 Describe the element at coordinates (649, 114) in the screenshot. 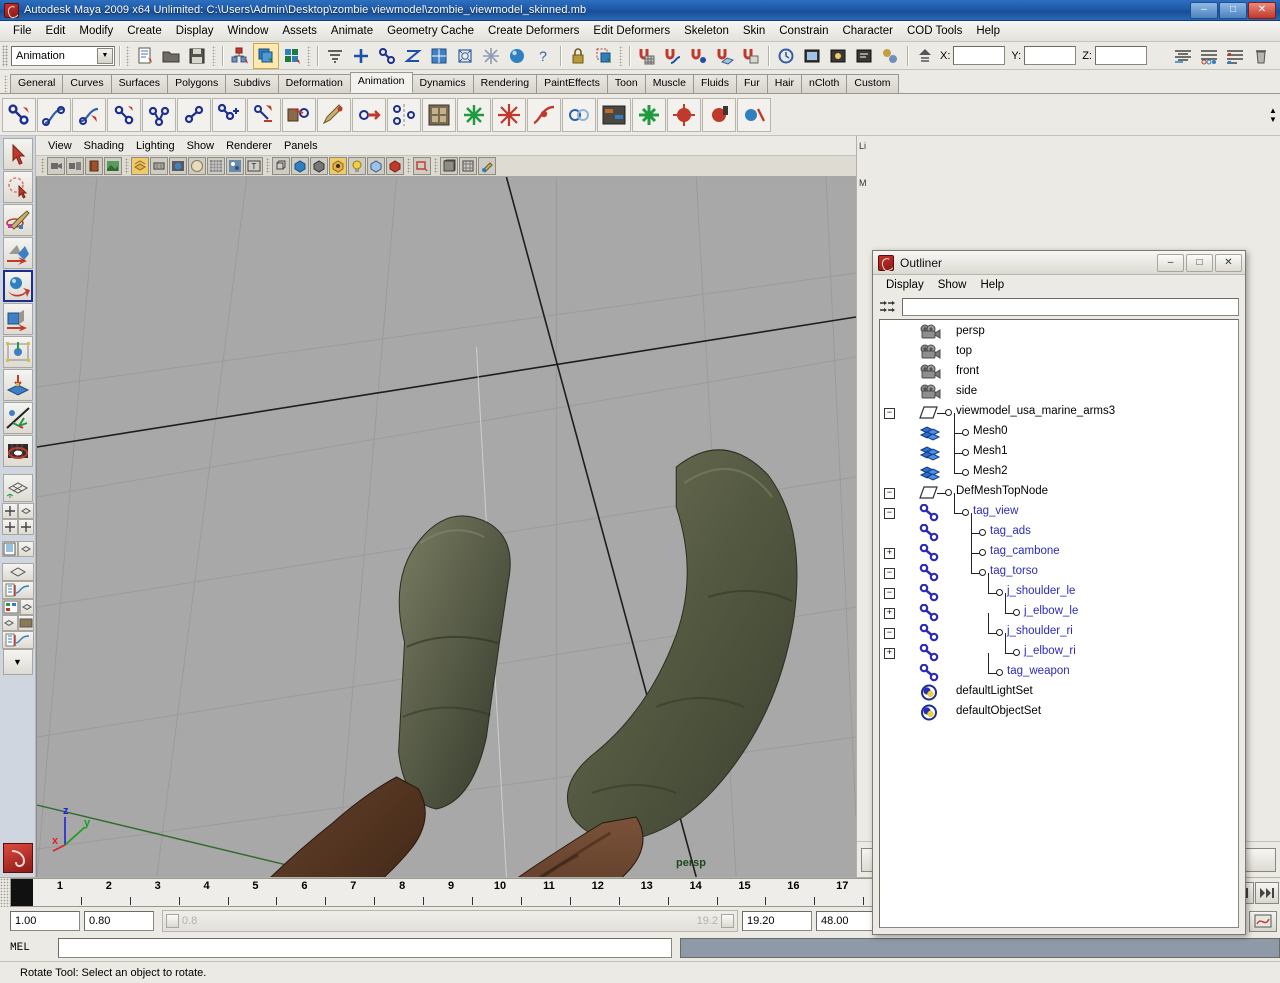

I see `shelf-item-character-set-icon` at that location.